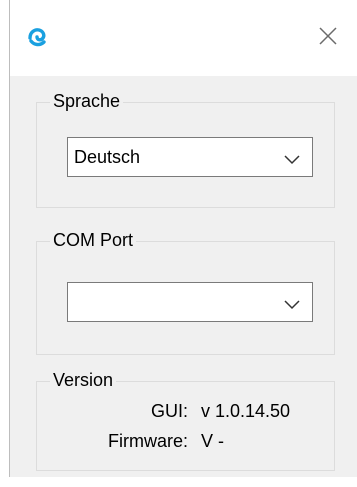 This screenshot has width=357, height=487. I want to click on close-icon, so click(328, 38).